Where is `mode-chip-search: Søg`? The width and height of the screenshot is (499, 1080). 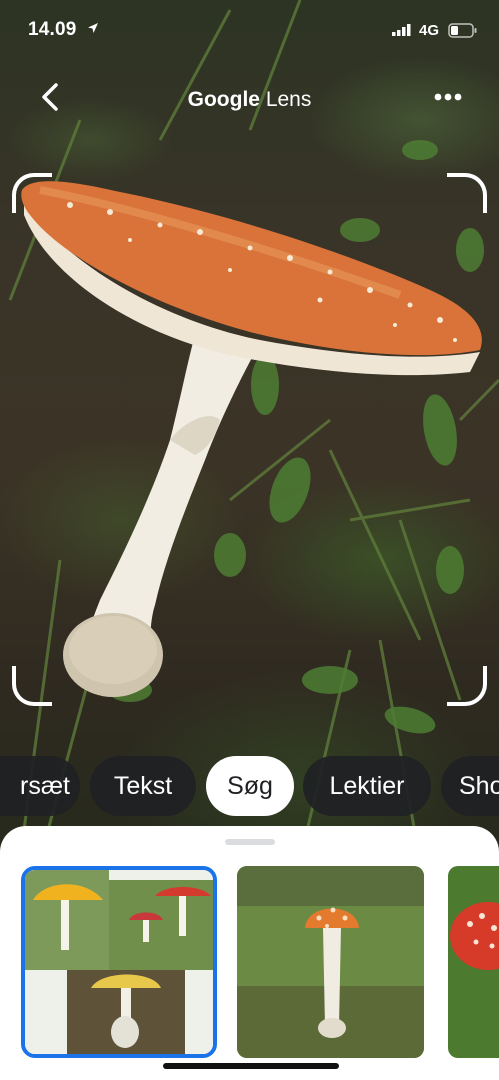
mode-chip-search: Søg is located at coordinates (250, 786).